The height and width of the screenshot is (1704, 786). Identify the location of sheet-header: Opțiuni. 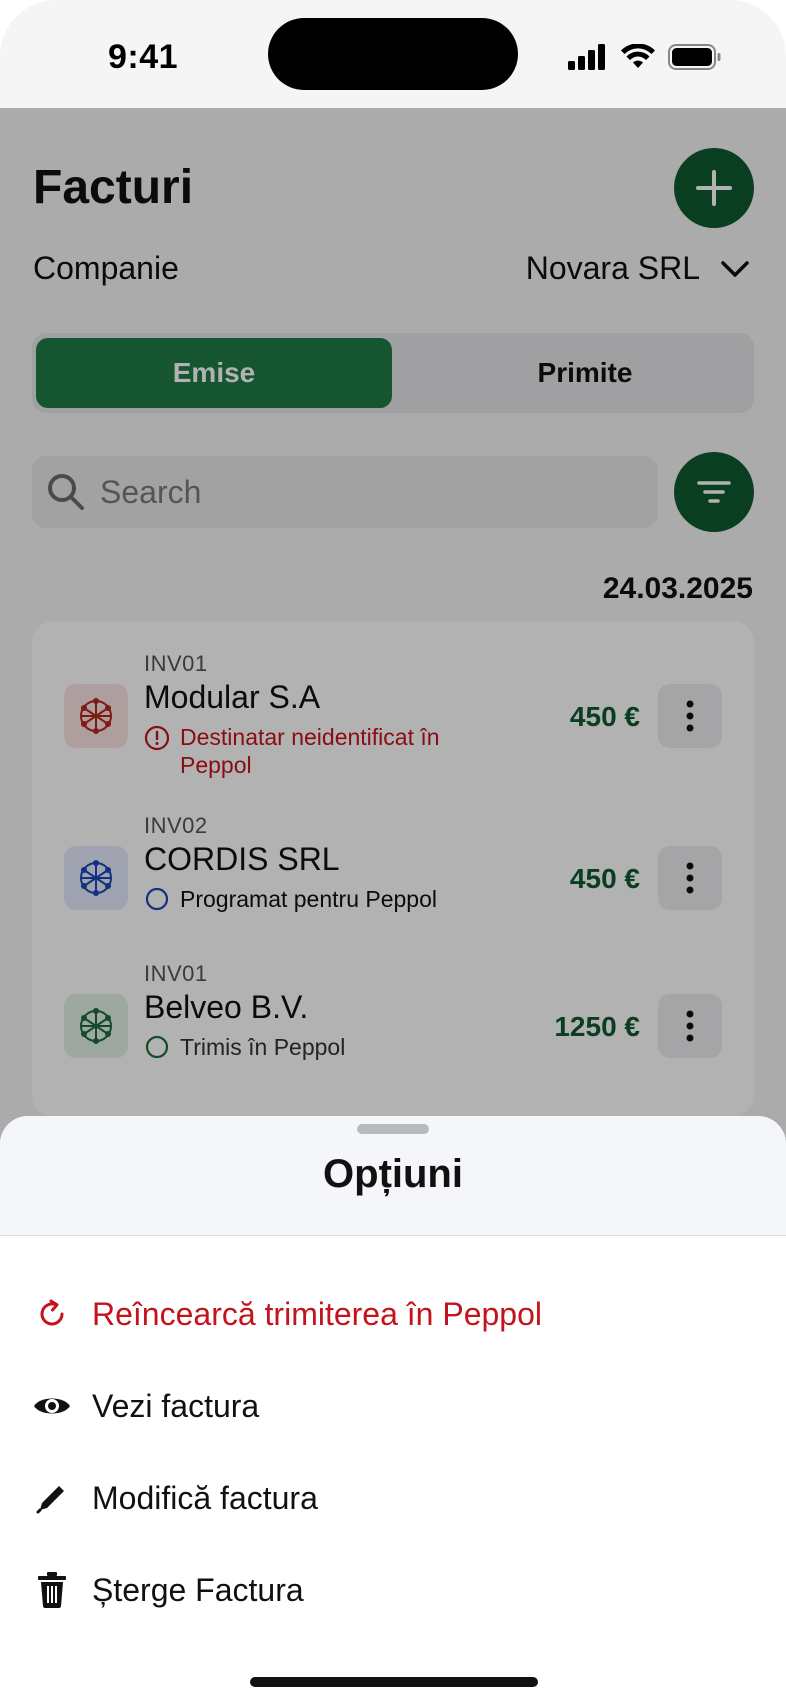
(393, 1176).